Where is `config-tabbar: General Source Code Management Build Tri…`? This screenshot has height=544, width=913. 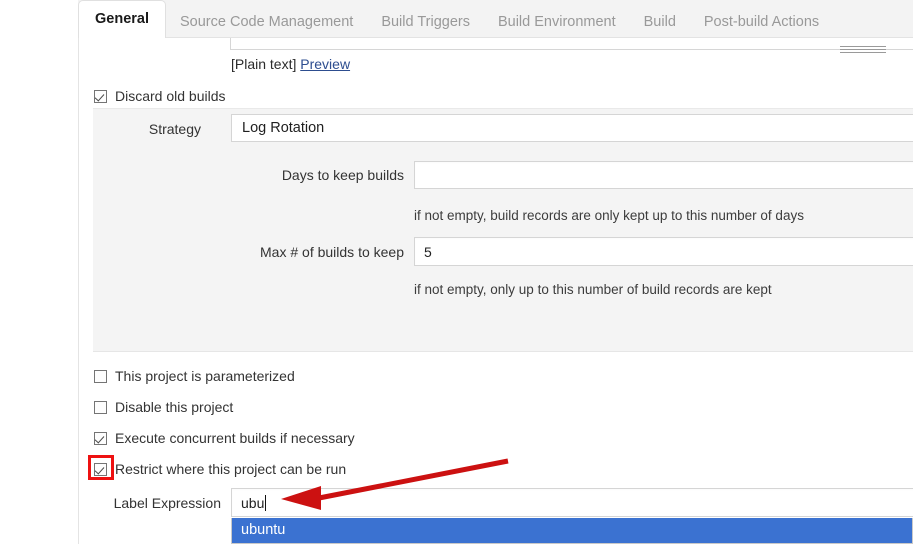
config-tabbar: General Source Code Management Build Tri… is located at coordinates (455, 19).